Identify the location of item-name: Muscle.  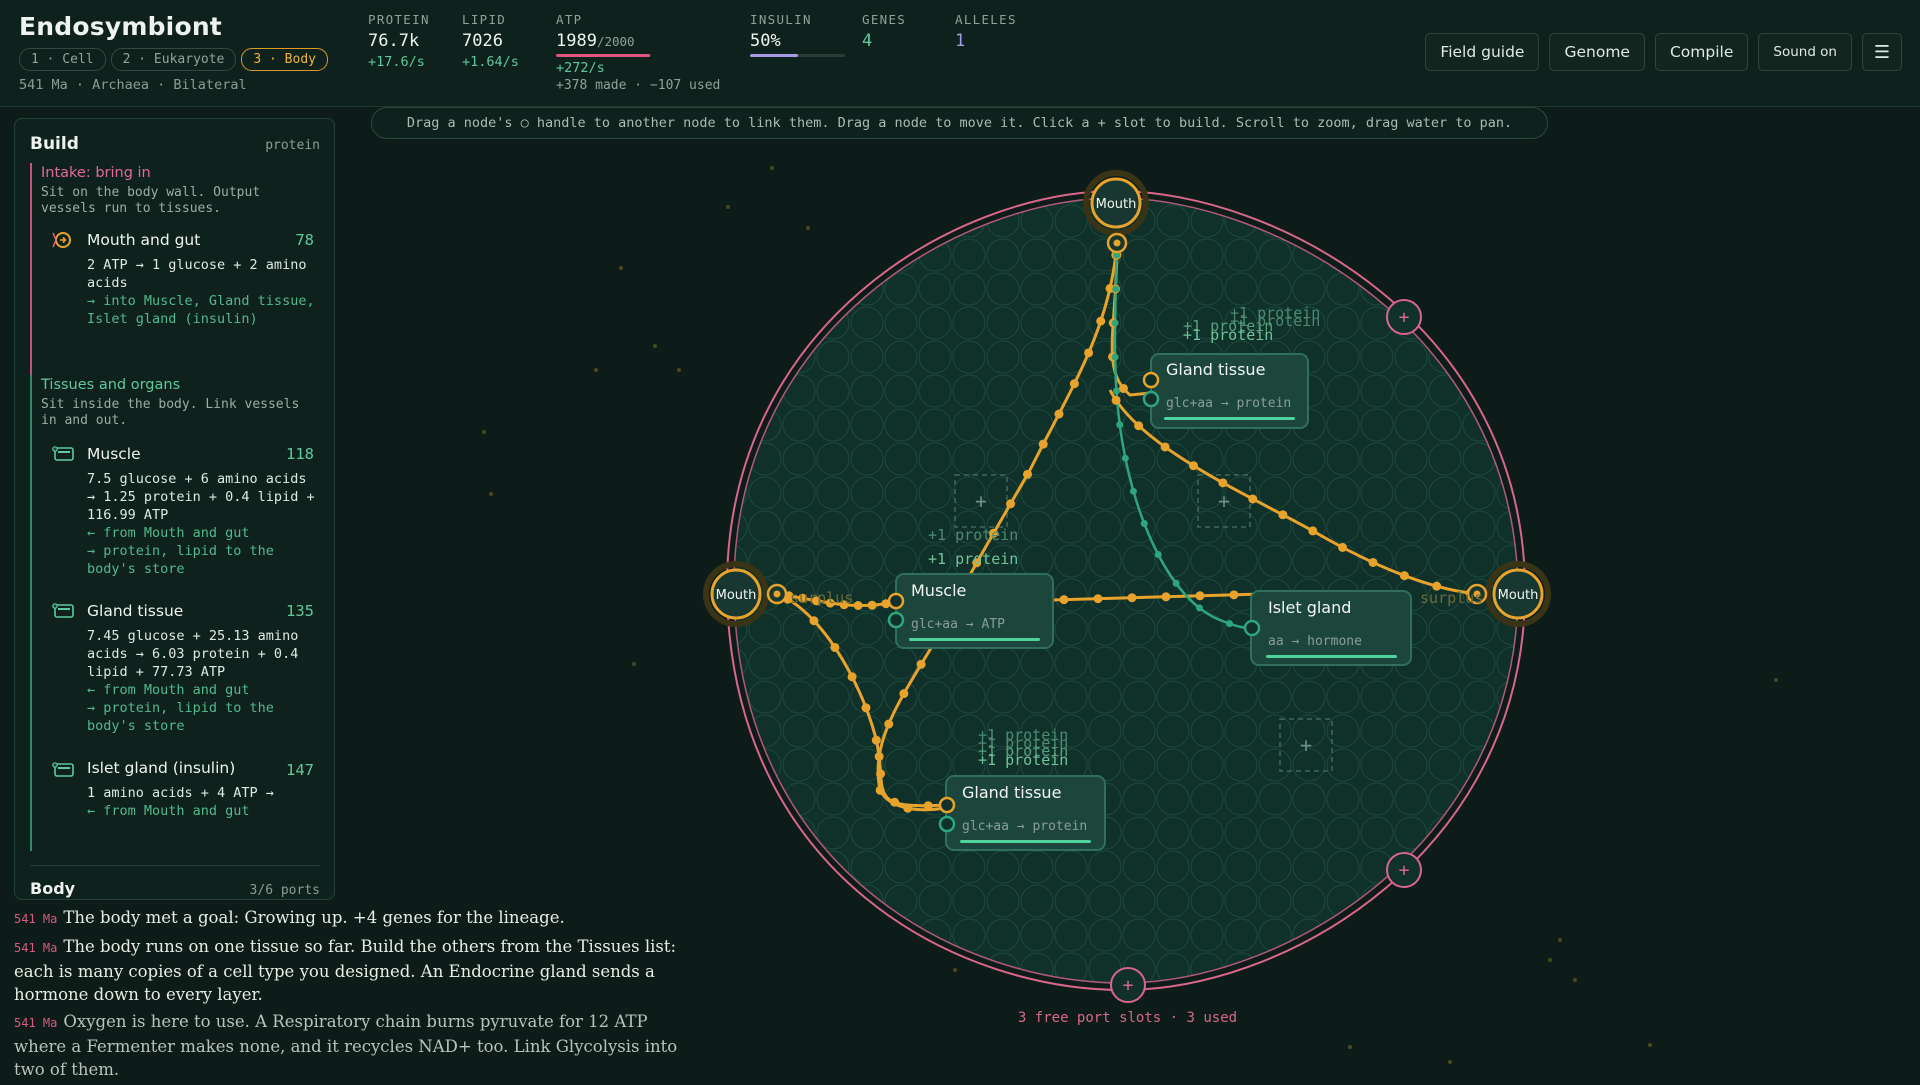
(114, 454).